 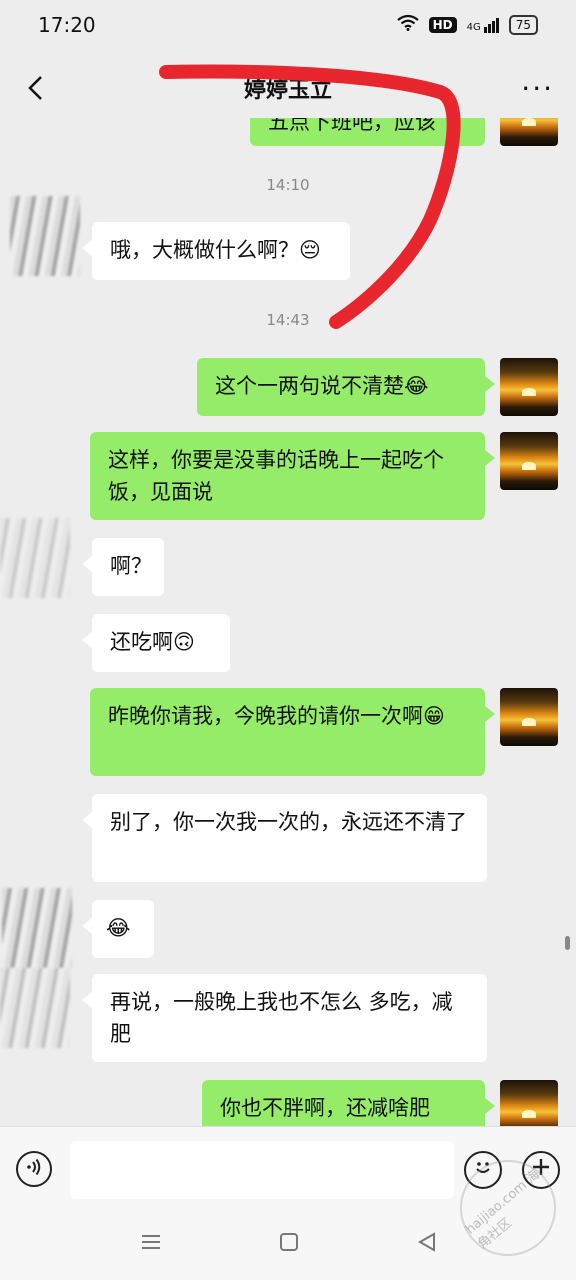 I want to click on message-bubble-outgoing: 这样，你要是没事的话晚上一起吃个饭，见面说, so click(x=292, y=476).